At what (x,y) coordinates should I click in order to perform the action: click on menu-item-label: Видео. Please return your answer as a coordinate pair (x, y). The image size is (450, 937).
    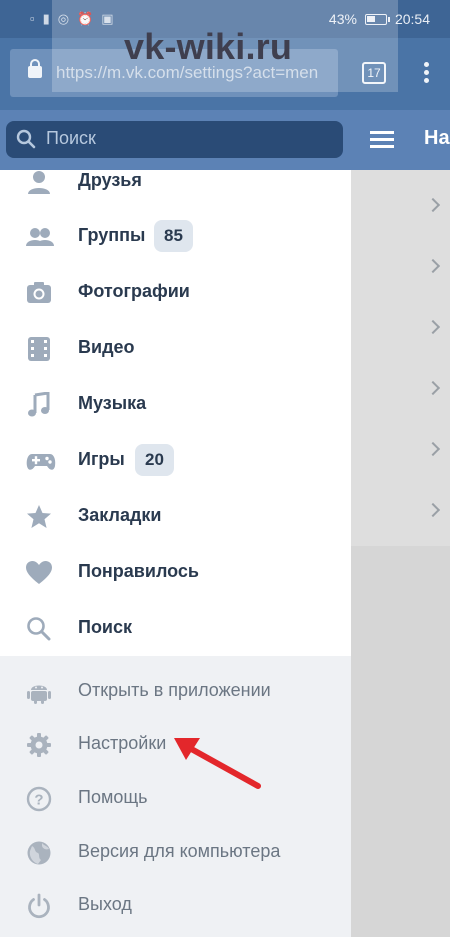
    Looking at the image, I should click on (106, 347).